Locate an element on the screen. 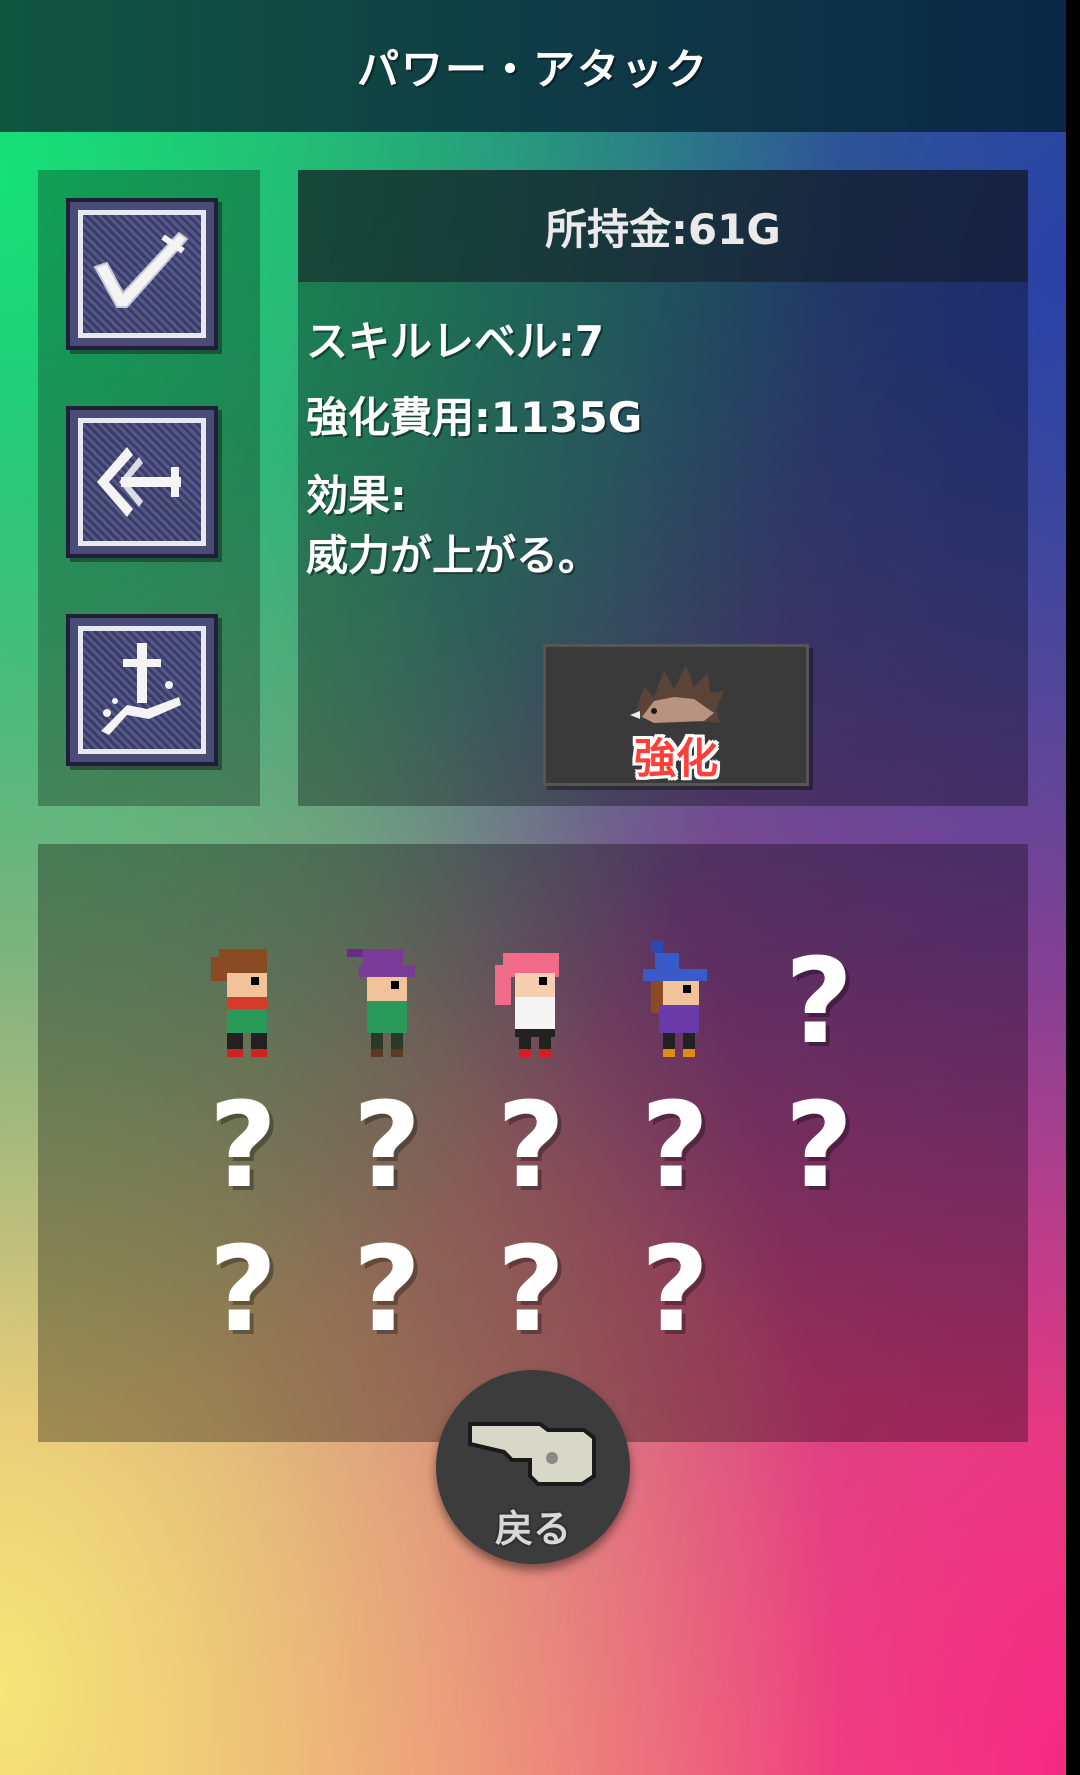 Image resolution: width=1080 pixels, height=1775 pixels. skill-slash-button is located at coordinates (142, 274).